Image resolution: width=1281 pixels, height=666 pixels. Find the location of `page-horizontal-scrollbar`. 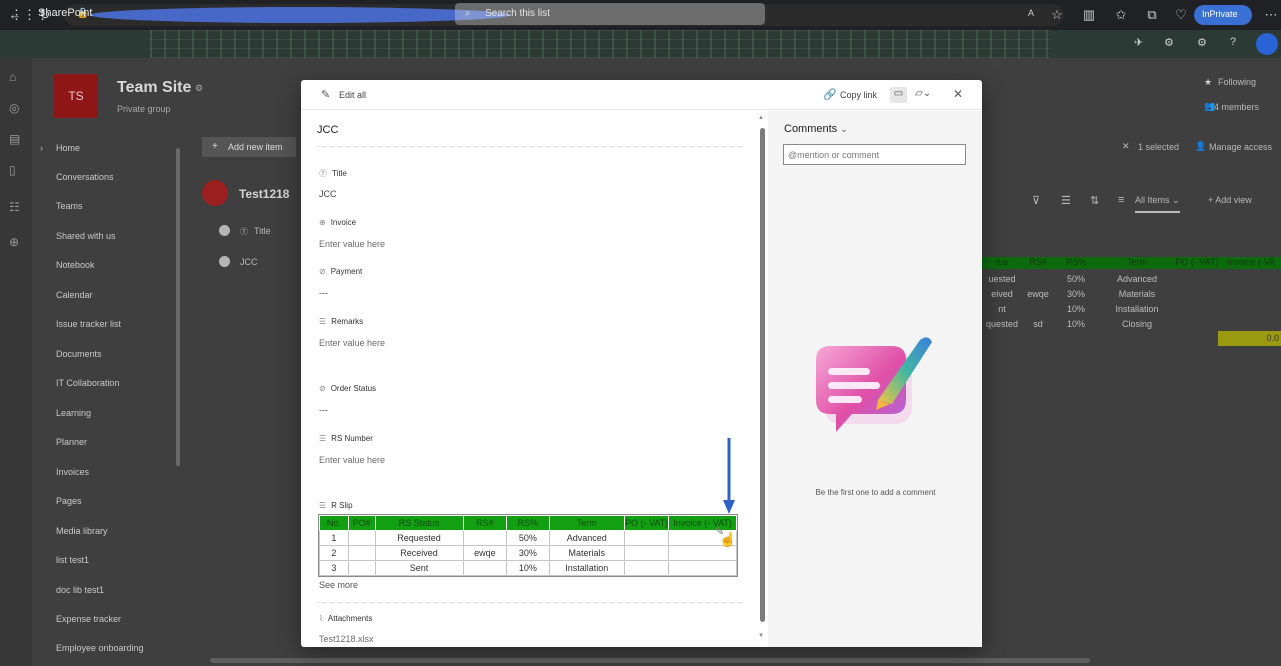

page-horizontal-scrollbar is located at coordinates (650, 660).